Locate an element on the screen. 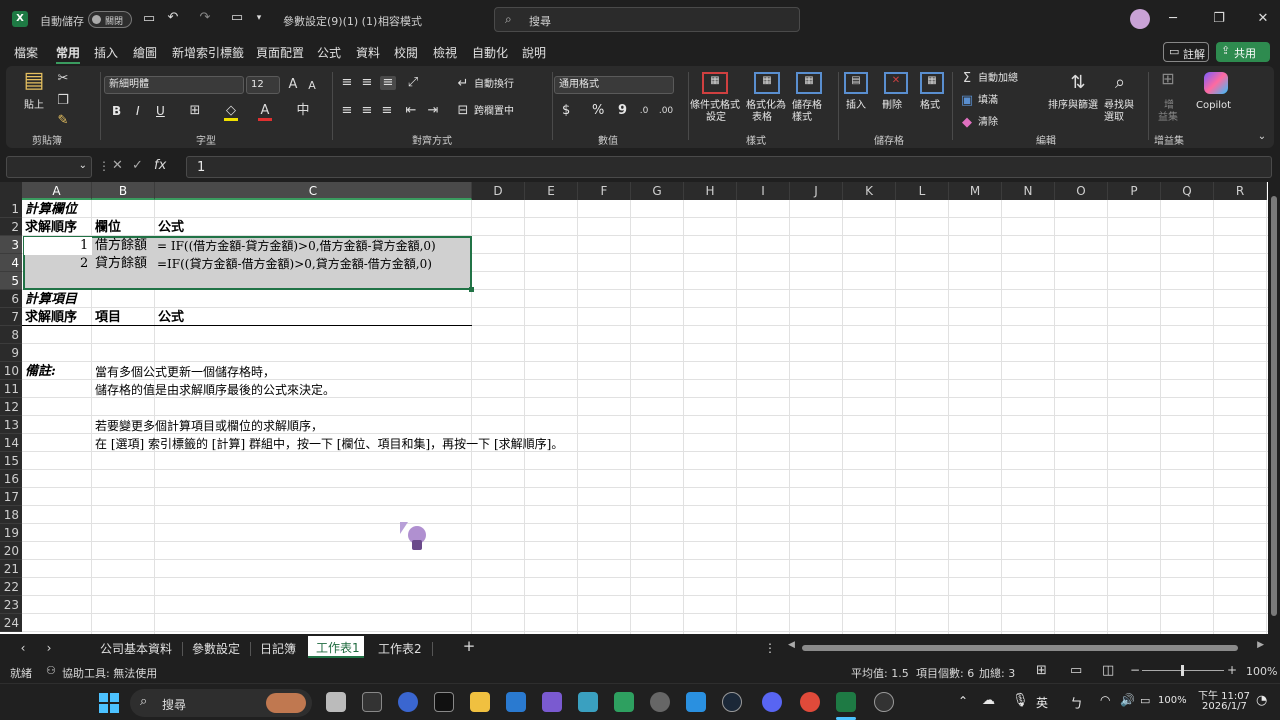  row-header-17: 17 is located at coordinates (11, 497).